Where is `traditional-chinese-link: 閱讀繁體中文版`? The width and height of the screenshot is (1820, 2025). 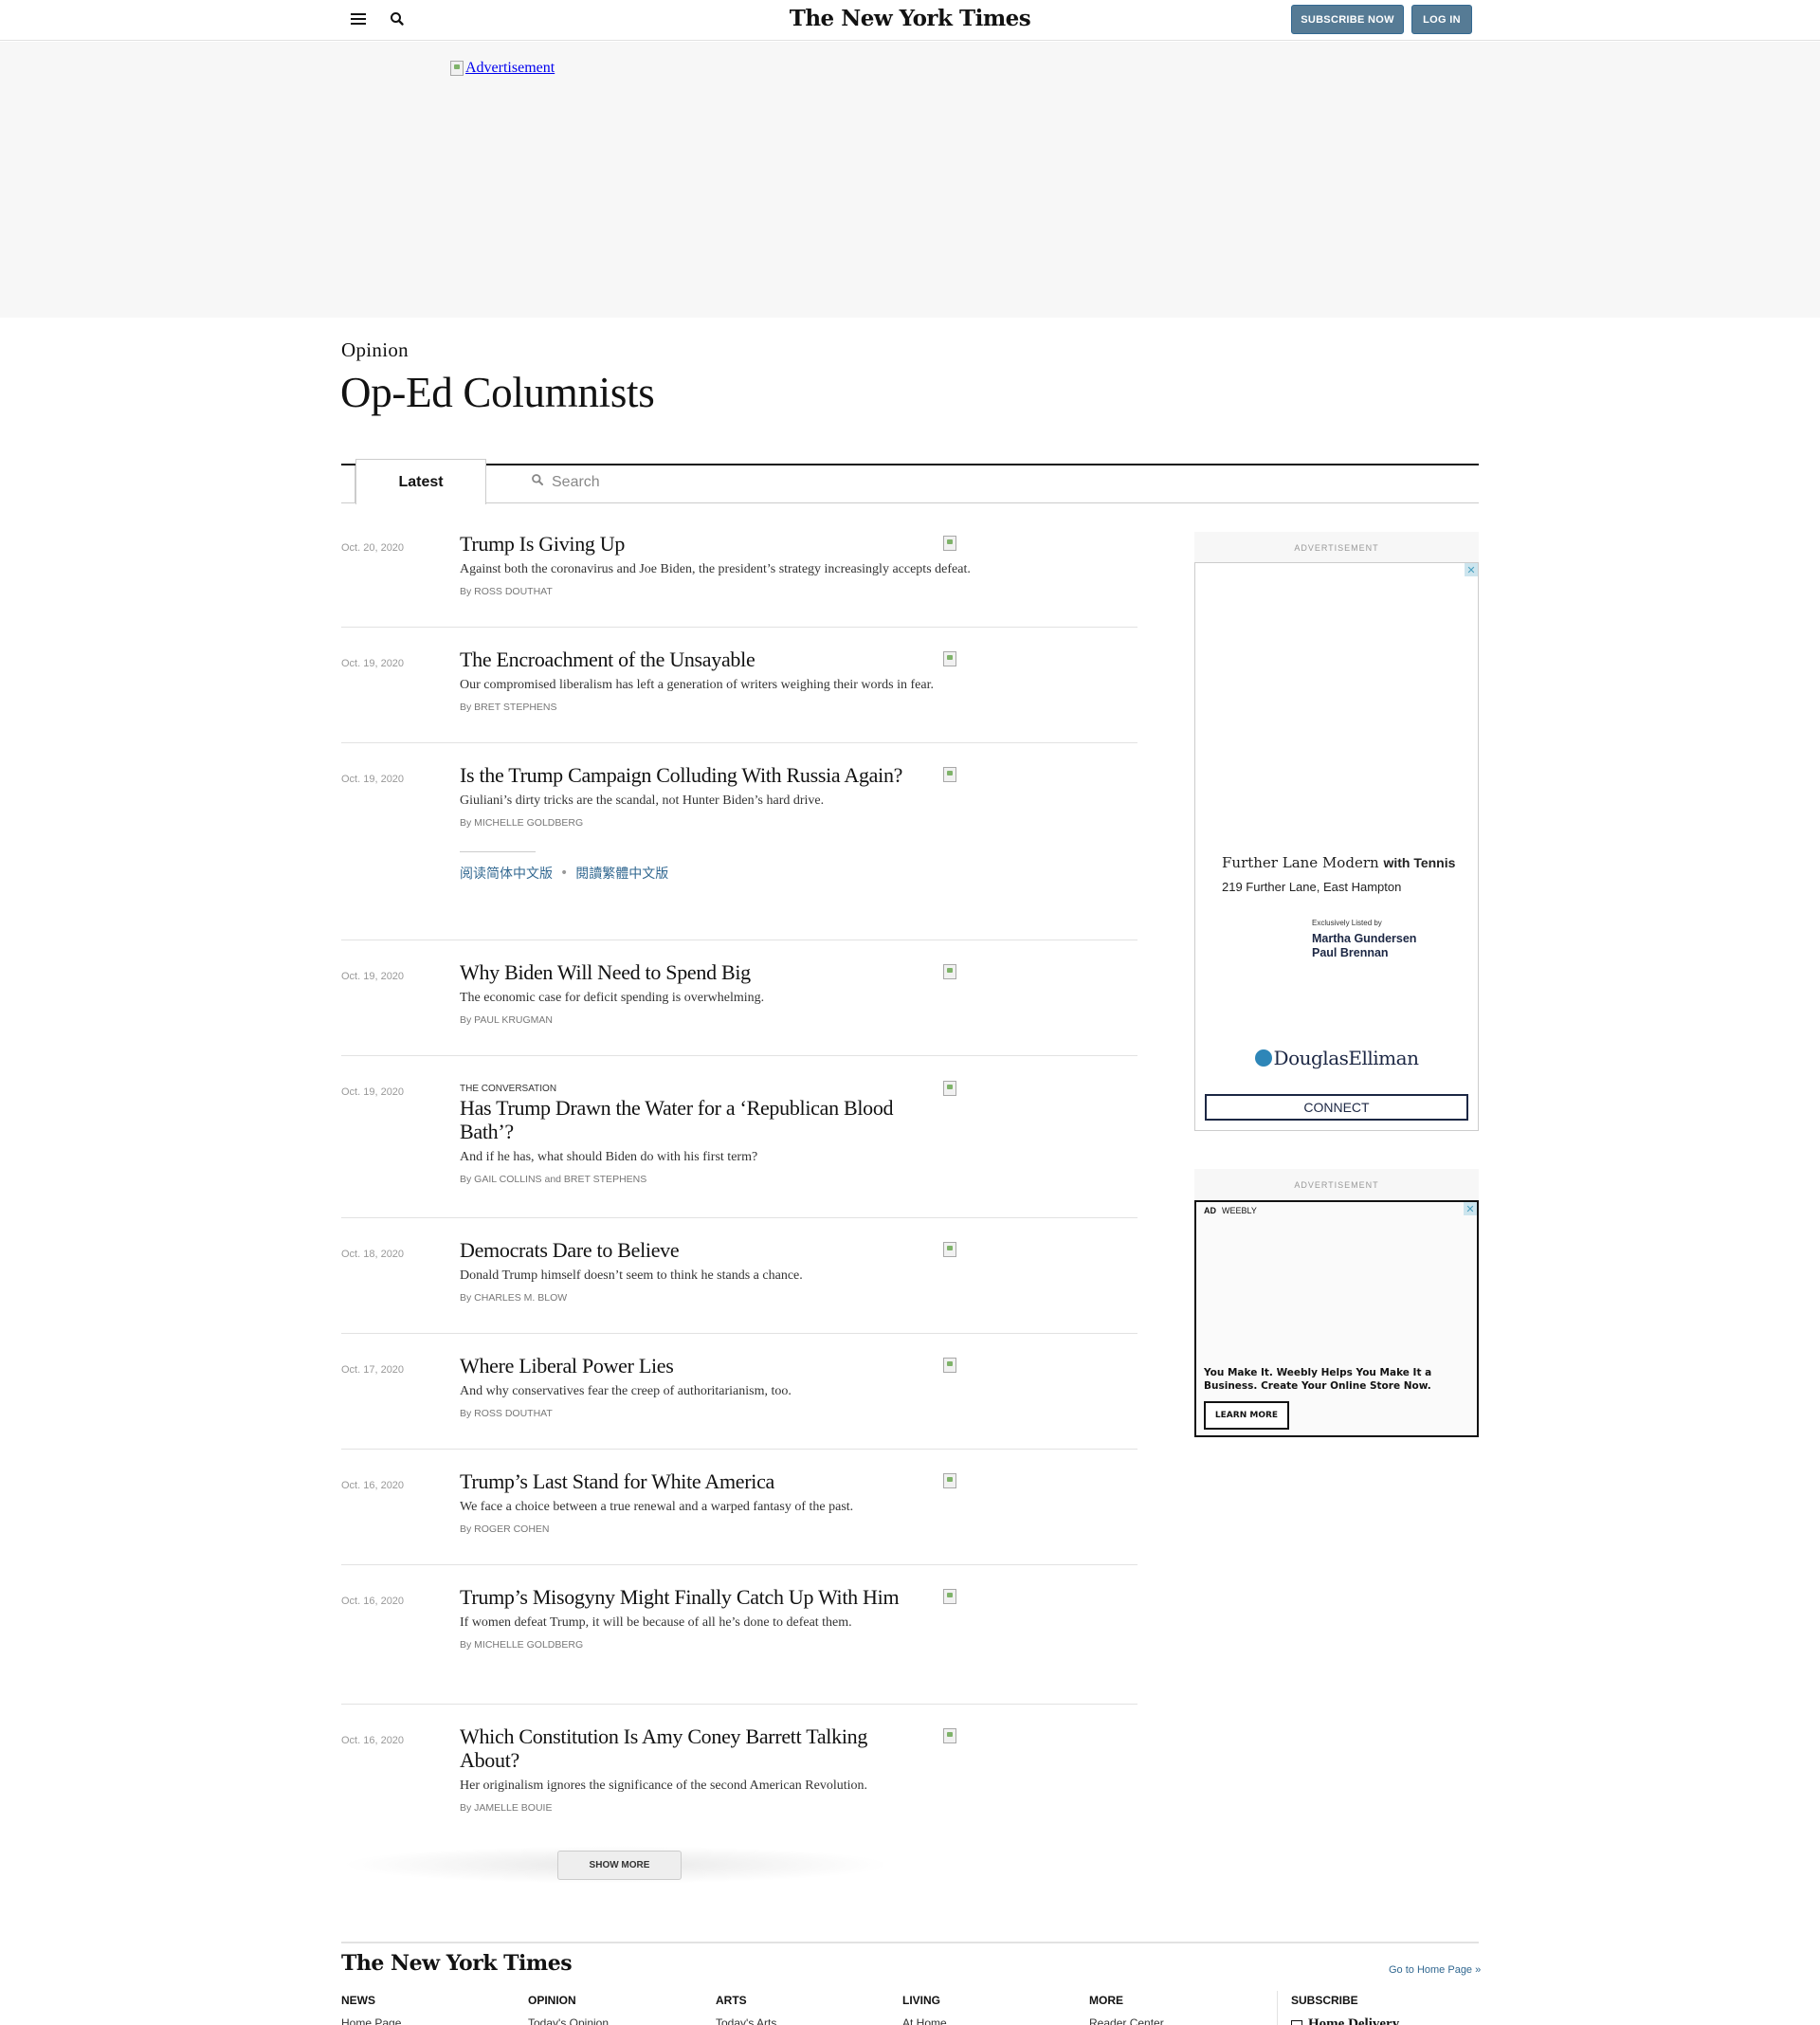
traditional-chinese-link: 閱讀繁體中文版 is located at coordinates (621, 873).